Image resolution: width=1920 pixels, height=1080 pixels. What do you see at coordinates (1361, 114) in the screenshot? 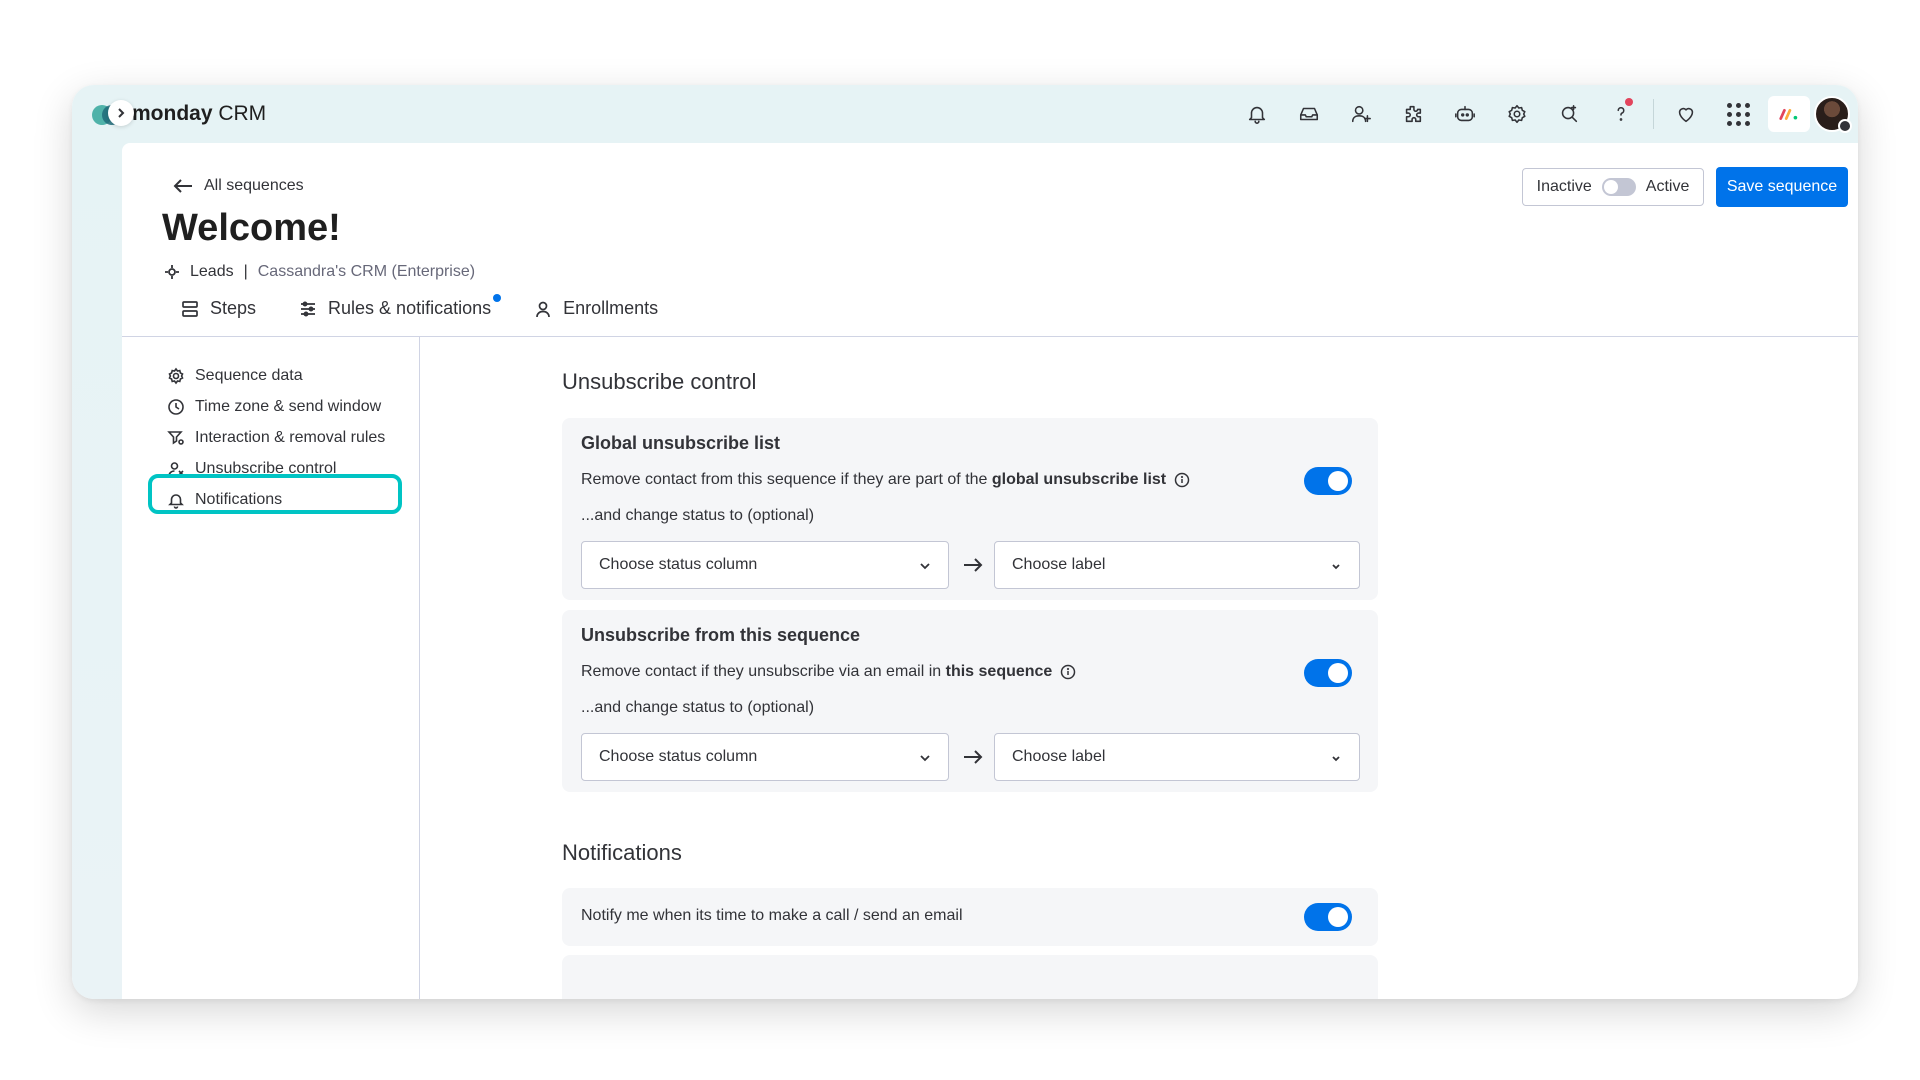
I see `invite-user-icon` at bounding box center [1361, 114].